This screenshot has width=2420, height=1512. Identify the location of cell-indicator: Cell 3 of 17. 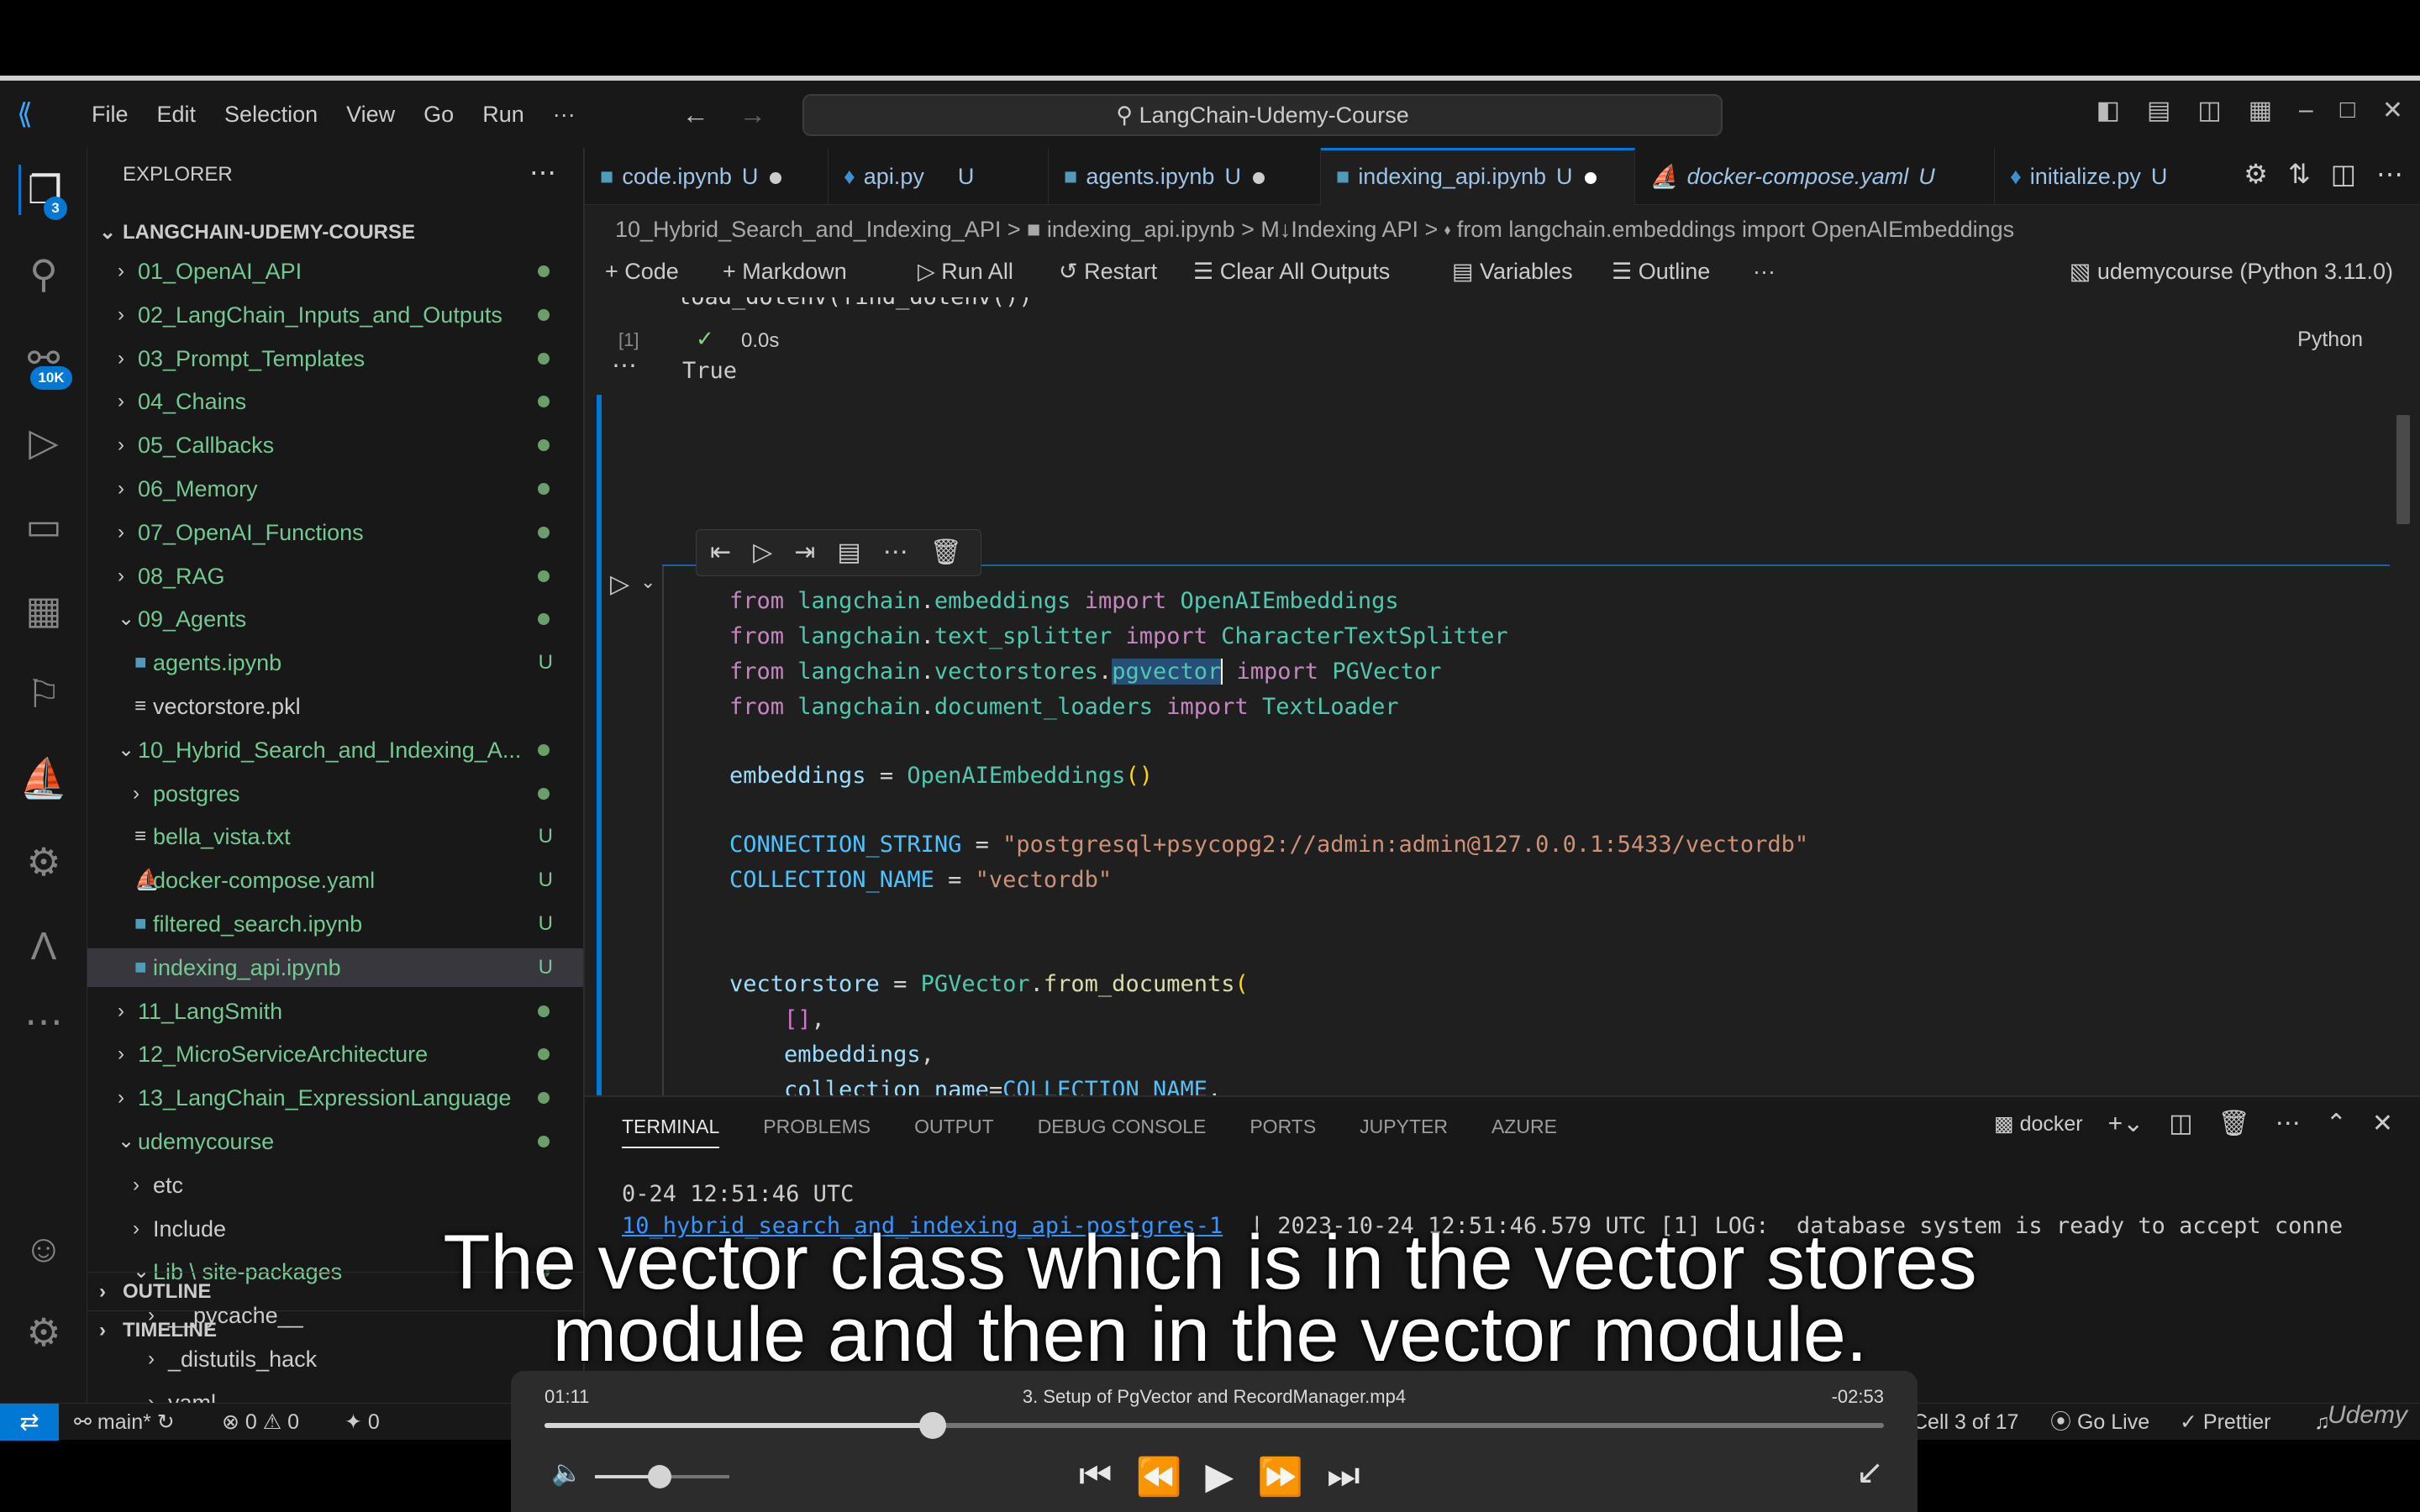
(1965, 1422).